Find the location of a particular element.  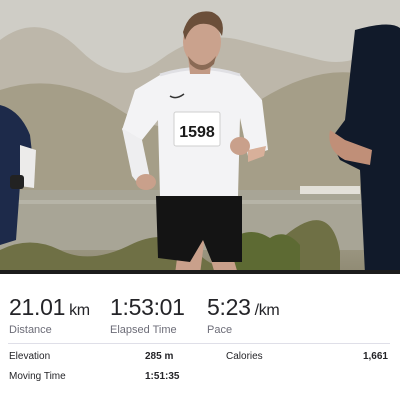

pace-label: Pace is located at coordinates (220, 330).